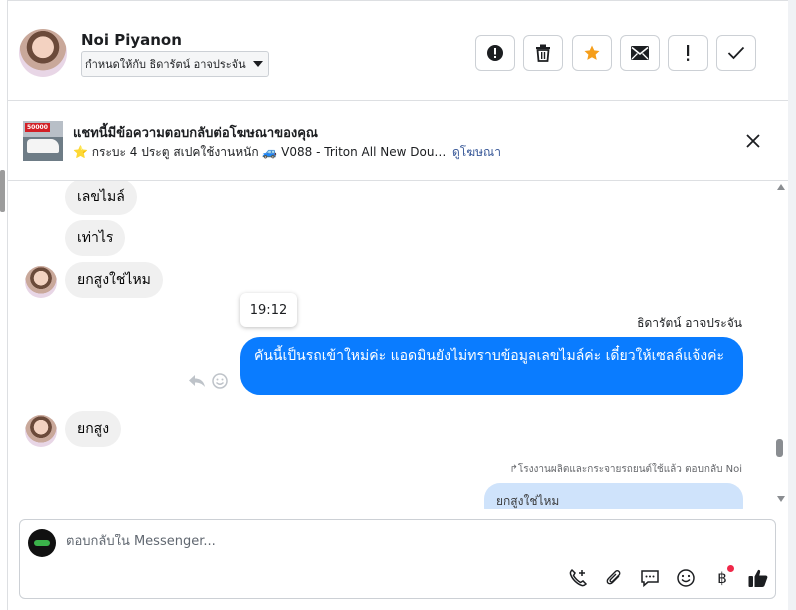  Describe the element at coordinates (397, 559) in the screenshot. I see `reply-composer: ฿` at that location.